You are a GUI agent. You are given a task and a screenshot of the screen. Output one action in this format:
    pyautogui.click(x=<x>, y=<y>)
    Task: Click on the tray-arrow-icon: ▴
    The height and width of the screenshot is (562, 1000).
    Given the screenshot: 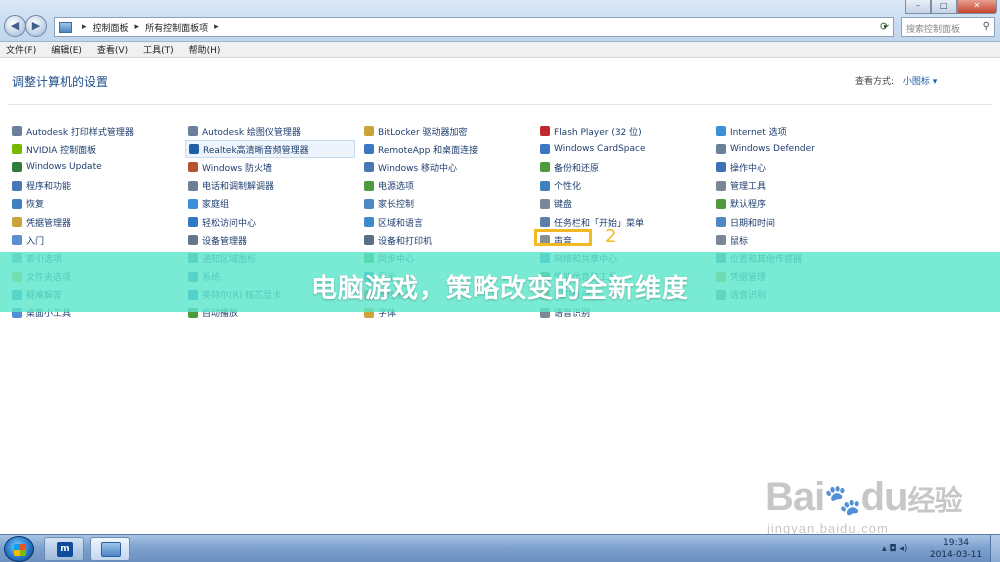 What is the action you would take?
    pyautogui.click(x=884, y=549)
    